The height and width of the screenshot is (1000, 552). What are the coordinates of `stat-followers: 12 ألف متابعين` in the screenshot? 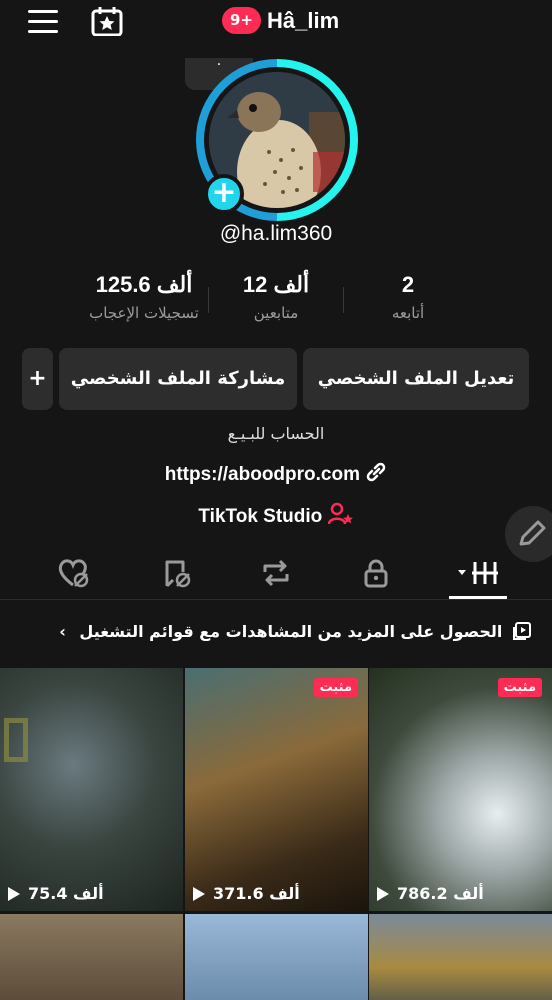 It's located at (276, 297).